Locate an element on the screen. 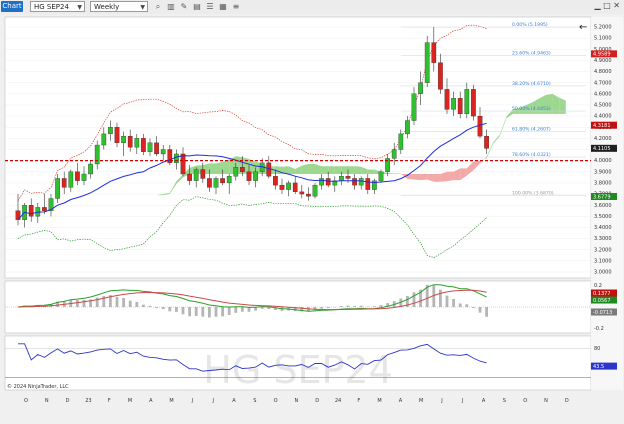 This screenshot has height=424, width=624. price-tick-label: 3.4000 is located at coordinates (603, 228).